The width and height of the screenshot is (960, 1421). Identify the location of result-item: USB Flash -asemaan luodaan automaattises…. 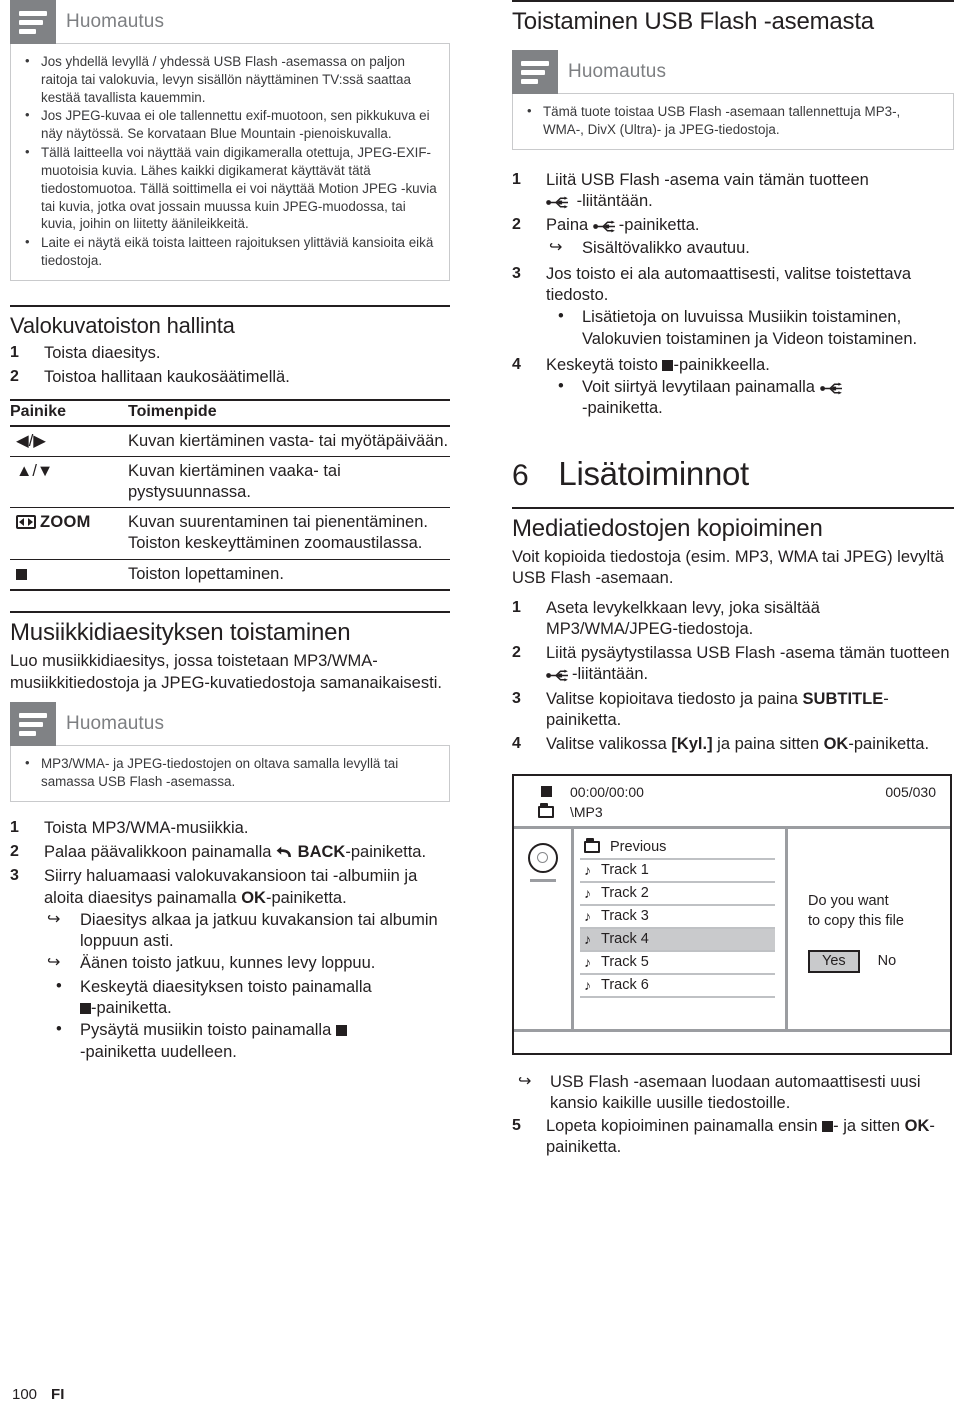
(733, 1093).